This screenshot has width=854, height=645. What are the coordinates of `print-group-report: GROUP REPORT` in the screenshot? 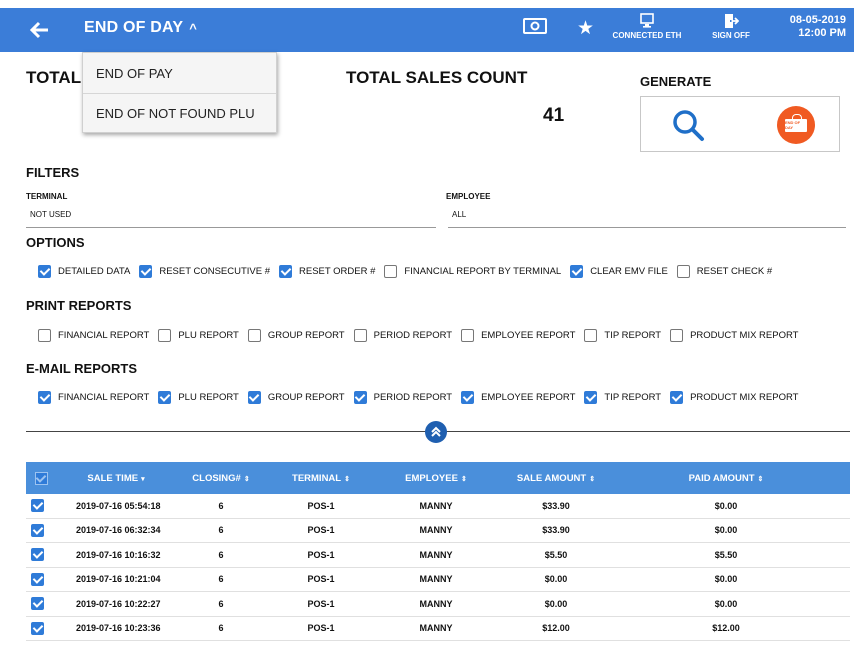 It's located at (296, 335).